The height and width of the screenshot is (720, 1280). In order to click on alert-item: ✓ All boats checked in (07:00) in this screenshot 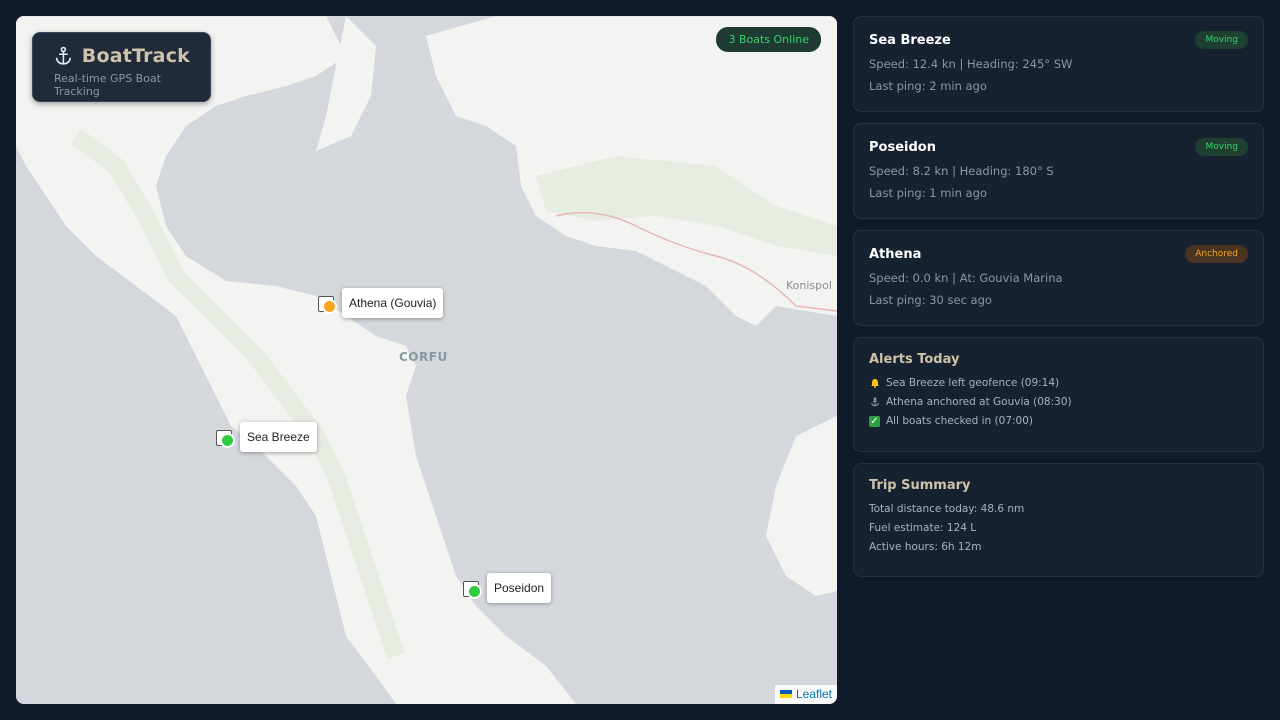, I will do `click(951, 421)`.